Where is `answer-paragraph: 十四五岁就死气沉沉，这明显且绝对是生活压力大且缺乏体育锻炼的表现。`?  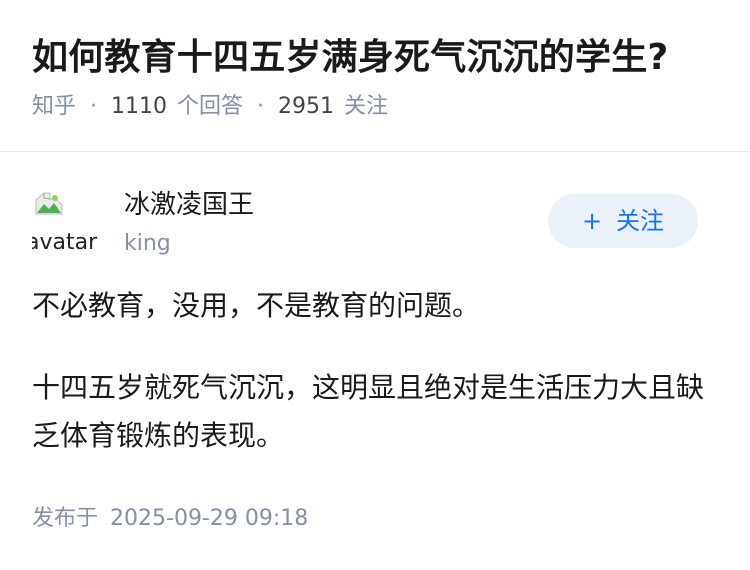 answer-paragraph: 十四五岁就死气沉沉，这明显且绝对是生活压力大且缺乏体育锻炼的表现。 is located at coordinates (368, 411).